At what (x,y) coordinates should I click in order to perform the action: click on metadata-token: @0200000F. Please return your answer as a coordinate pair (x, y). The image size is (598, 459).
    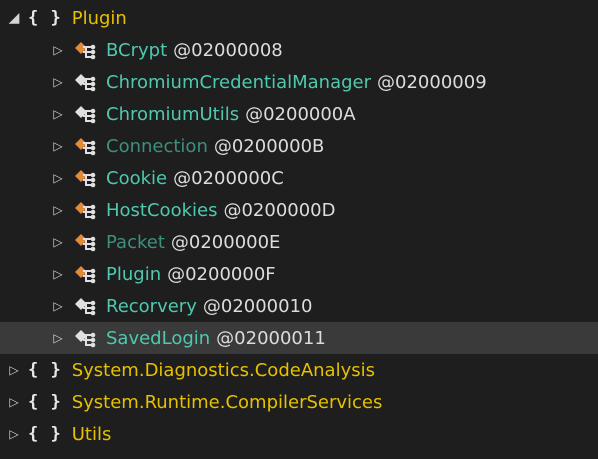
    Looking at the image, I should click on (221, 274).